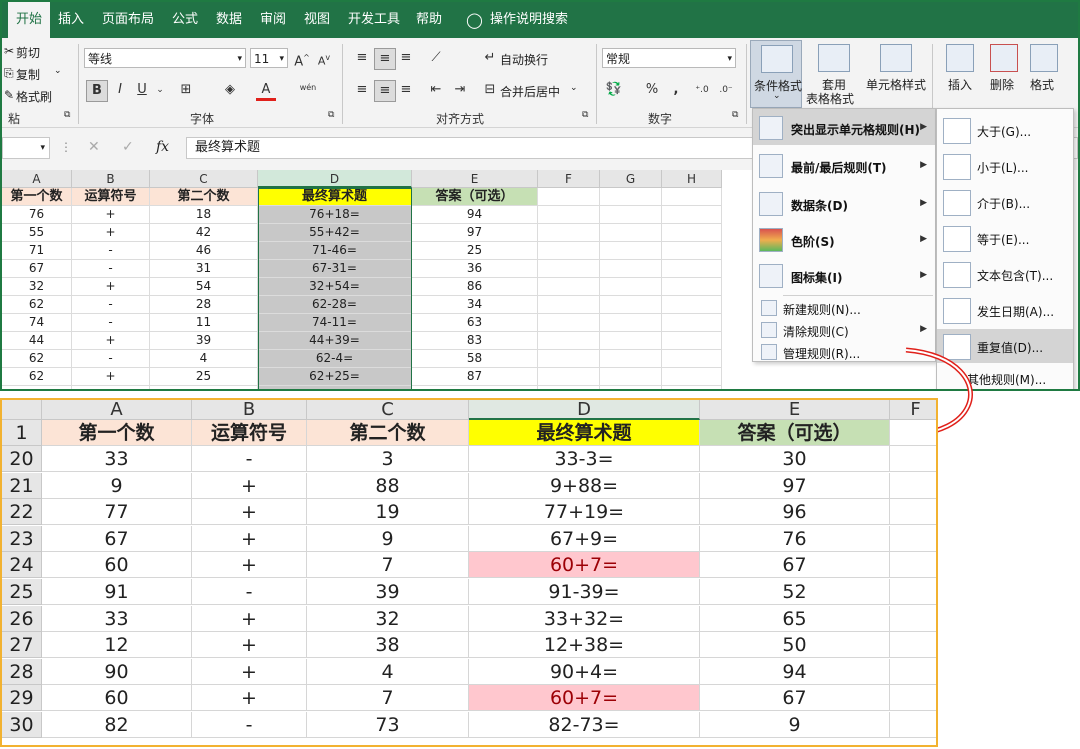 The width and height of the screenshot is (1080, 749). What do you see at coordinates (844, 275) in the screenshot?
I see `menu-item-icon-sets: 图标集(I) ▶` at bounding box center [844, 275].